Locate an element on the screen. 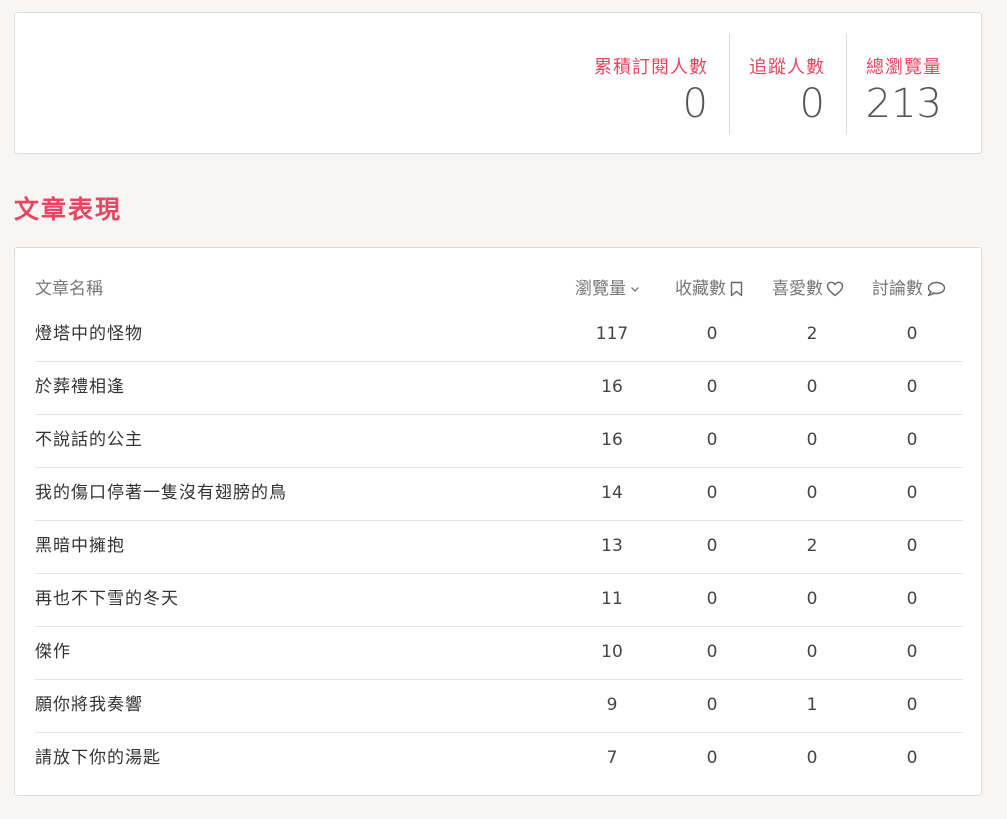 The width and height of the screenshot is (1007, 819). views-cell: 117 is located at coordinates (612, 334).